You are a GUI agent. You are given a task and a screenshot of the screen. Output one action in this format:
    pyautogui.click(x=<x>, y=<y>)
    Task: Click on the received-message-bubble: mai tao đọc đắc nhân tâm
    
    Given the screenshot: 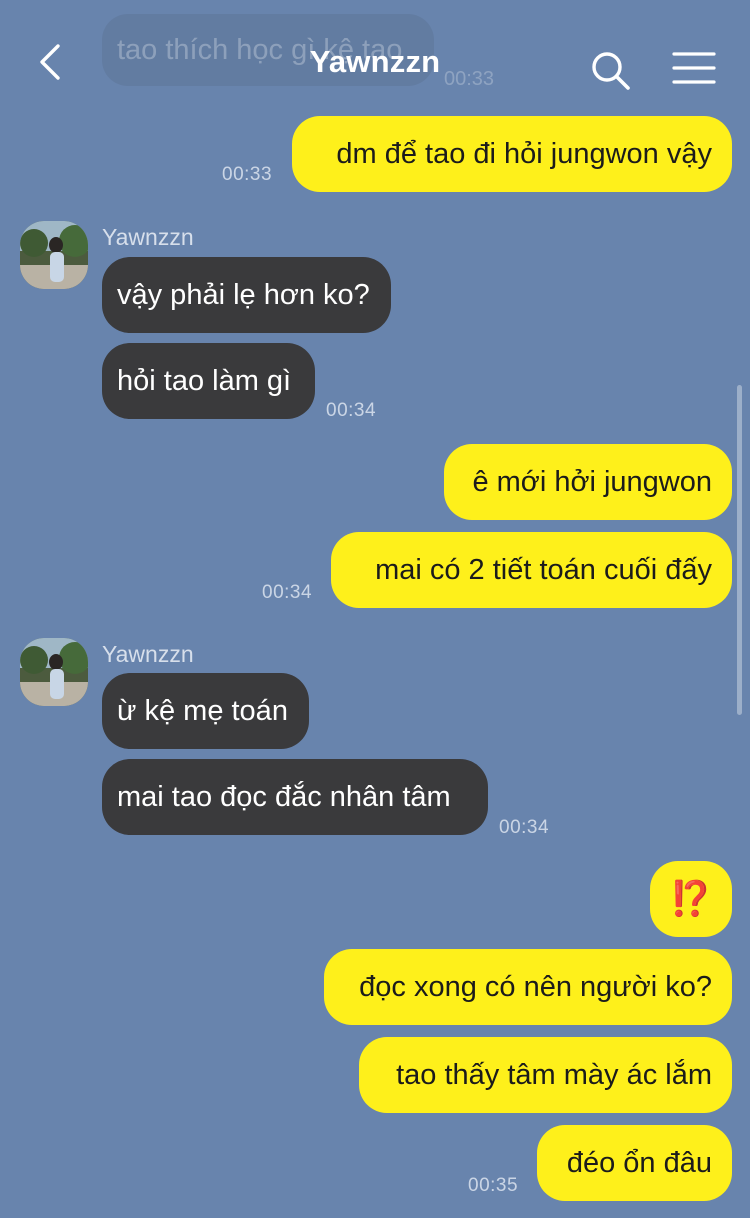 What is the action you would take?
    pyautogui.click(x=295, y=797)
    